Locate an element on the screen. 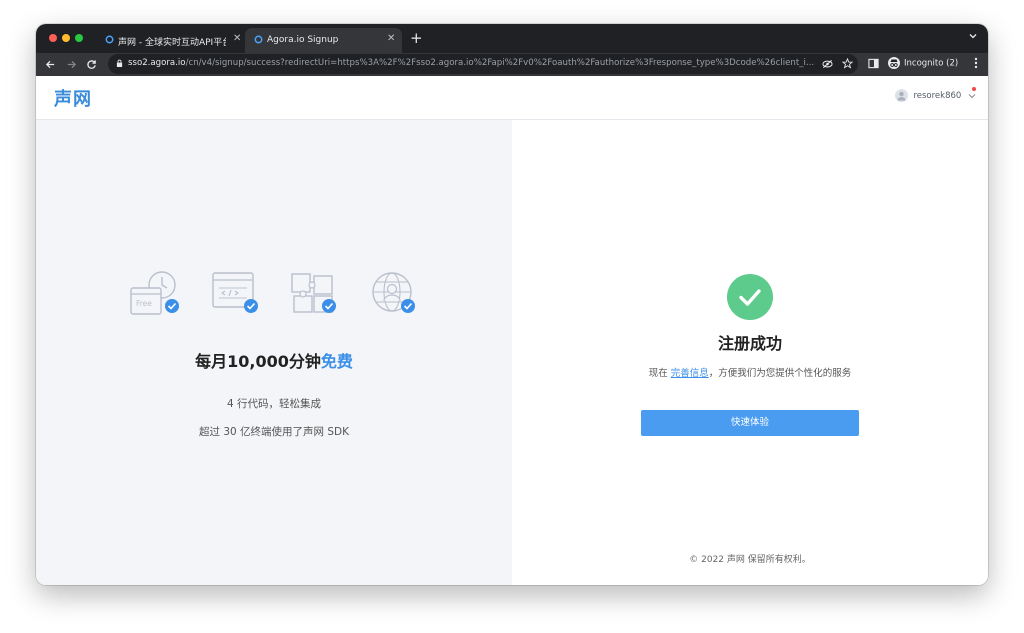 The height and width of the screenshot is (633, 1024). reload-icon is located at coordinates (91, 64).